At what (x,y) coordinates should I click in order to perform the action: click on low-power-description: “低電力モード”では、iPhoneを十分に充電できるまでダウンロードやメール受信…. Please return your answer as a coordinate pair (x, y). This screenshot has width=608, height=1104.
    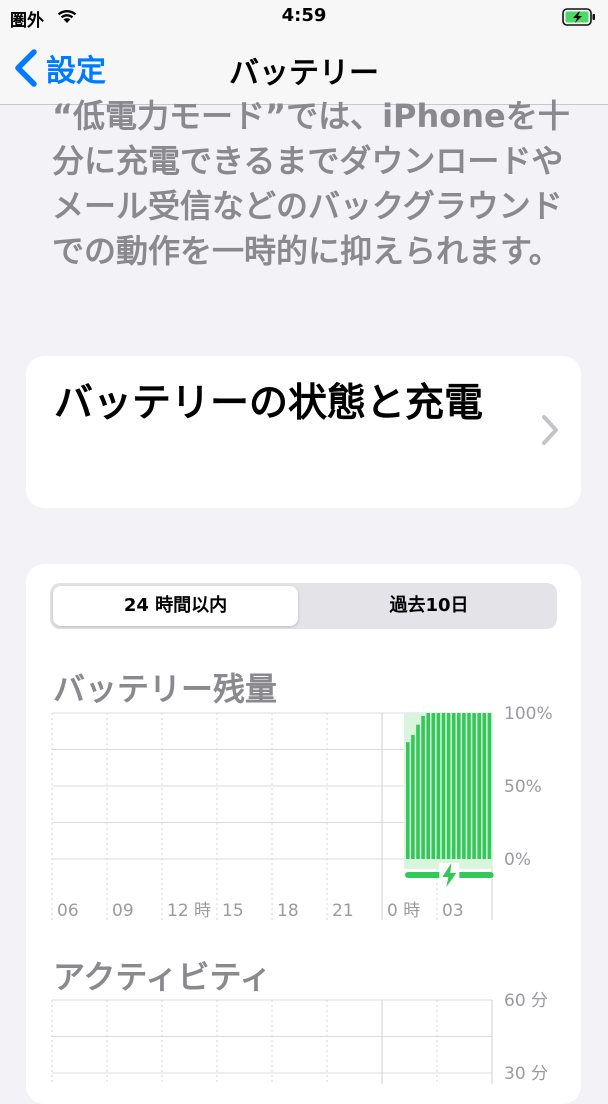
    Looking at the image, I should click on (311, 183).